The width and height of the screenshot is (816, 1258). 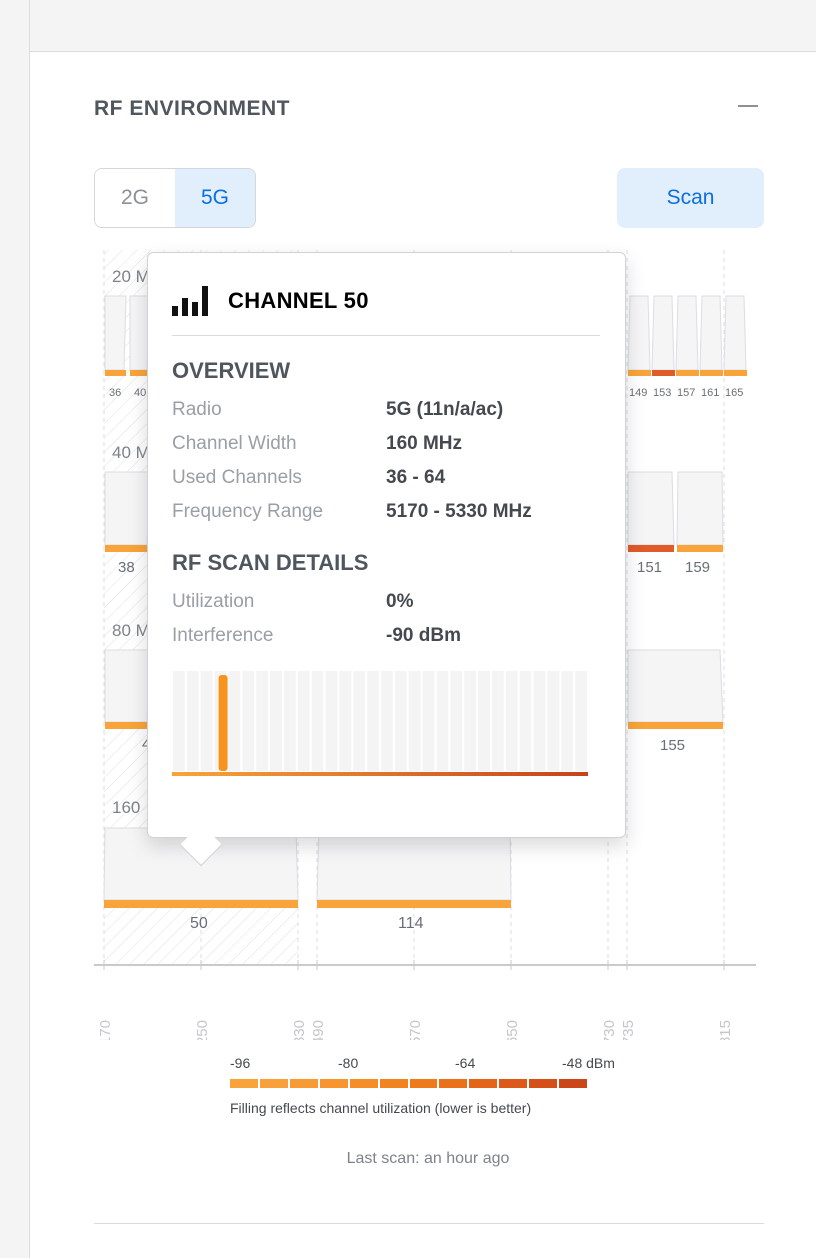 I want to click on x-tick-label: 5490, so click(x=318, y=1030).